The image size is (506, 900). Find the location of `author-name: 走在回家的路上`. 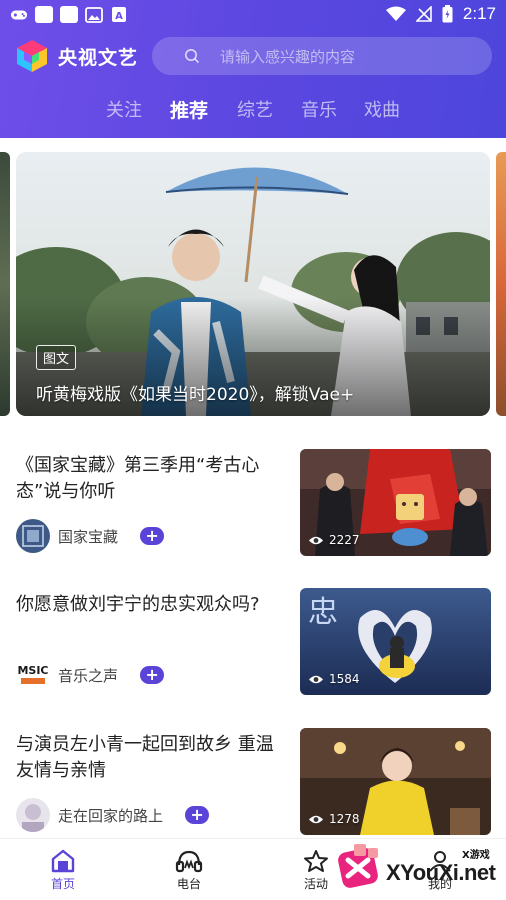

author-name: 走在回家的路上 is located at coordinates (110, 815).